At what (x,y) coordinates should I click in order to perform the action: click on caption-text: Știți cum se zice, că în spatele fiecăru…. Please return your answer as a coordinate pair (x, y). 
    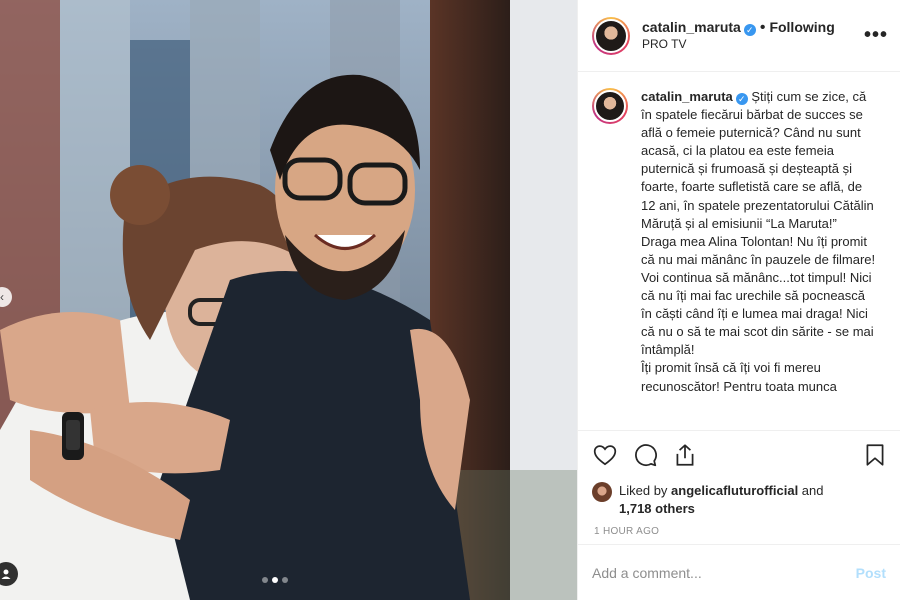
    Looking at the image, I should click on (758, 241).